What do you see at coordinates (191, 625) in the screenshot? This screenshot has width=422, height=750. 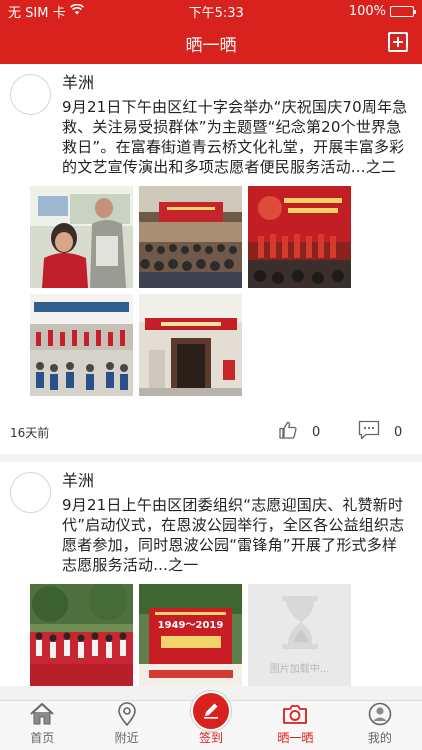 I see `photo-banner-year: 1949～2019` at bounding box center [191, 625].